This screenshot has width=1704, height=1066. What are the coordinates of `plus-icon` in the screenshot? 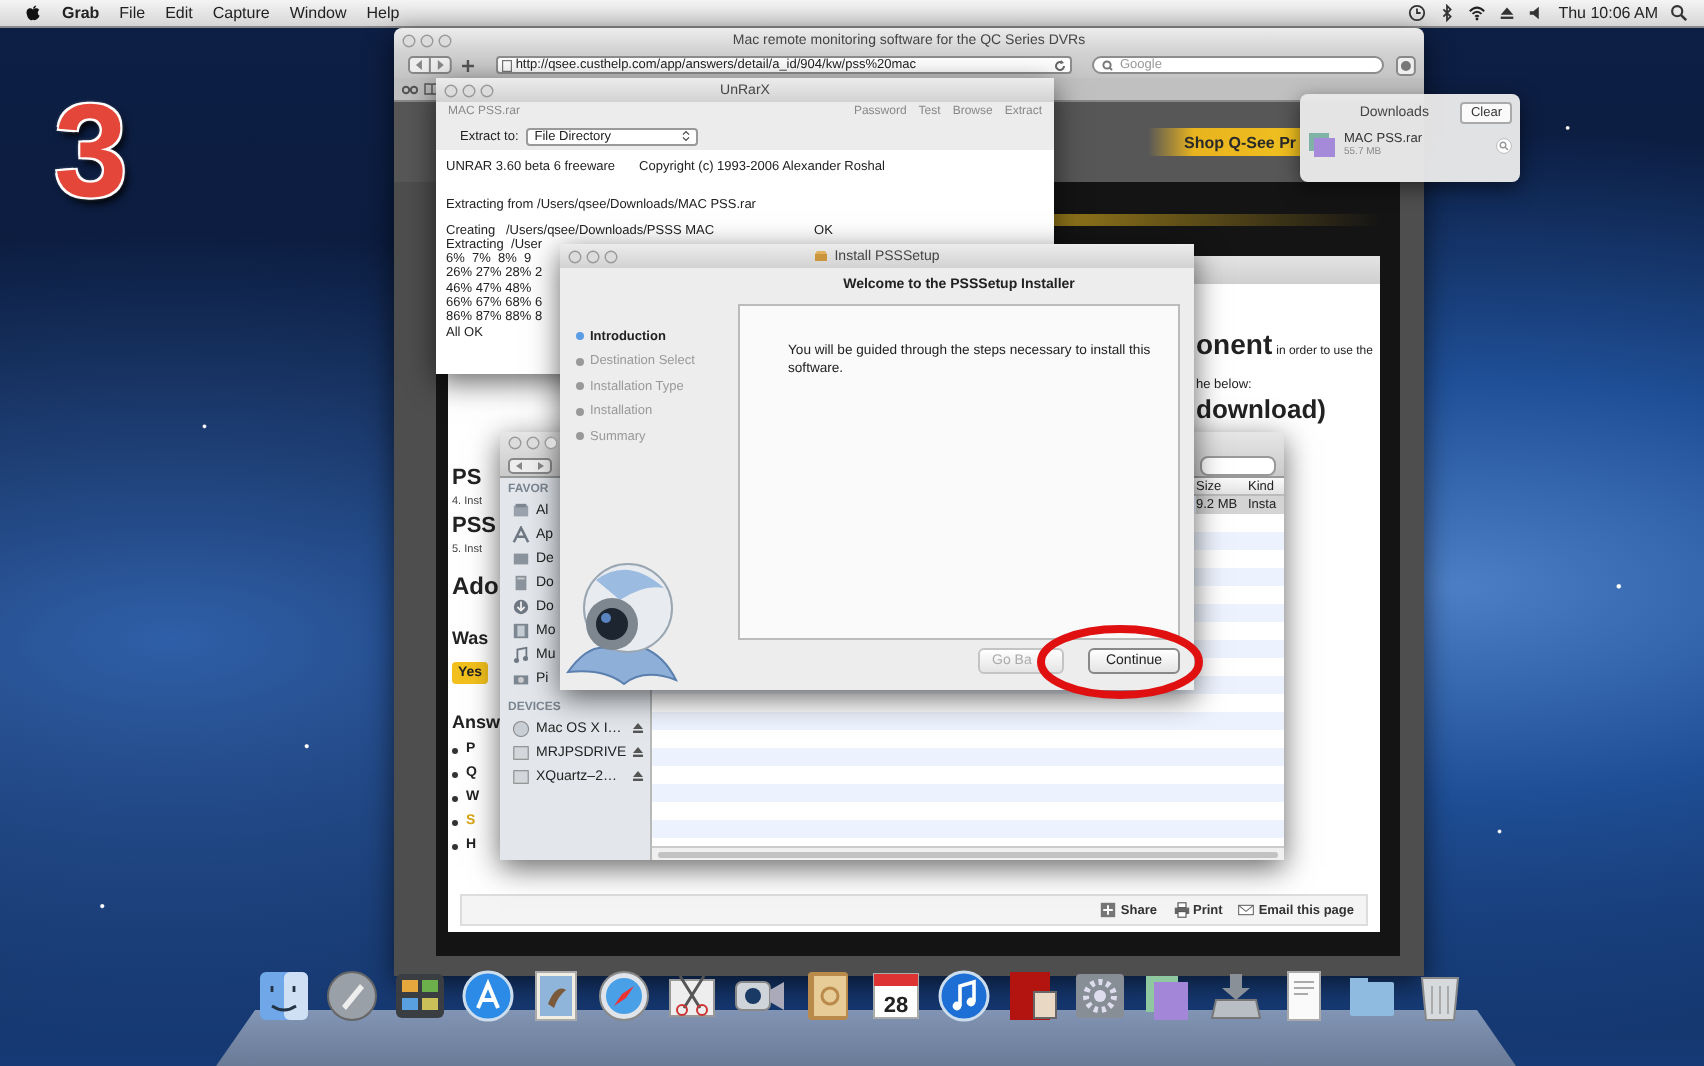 It's located at (467, 65).